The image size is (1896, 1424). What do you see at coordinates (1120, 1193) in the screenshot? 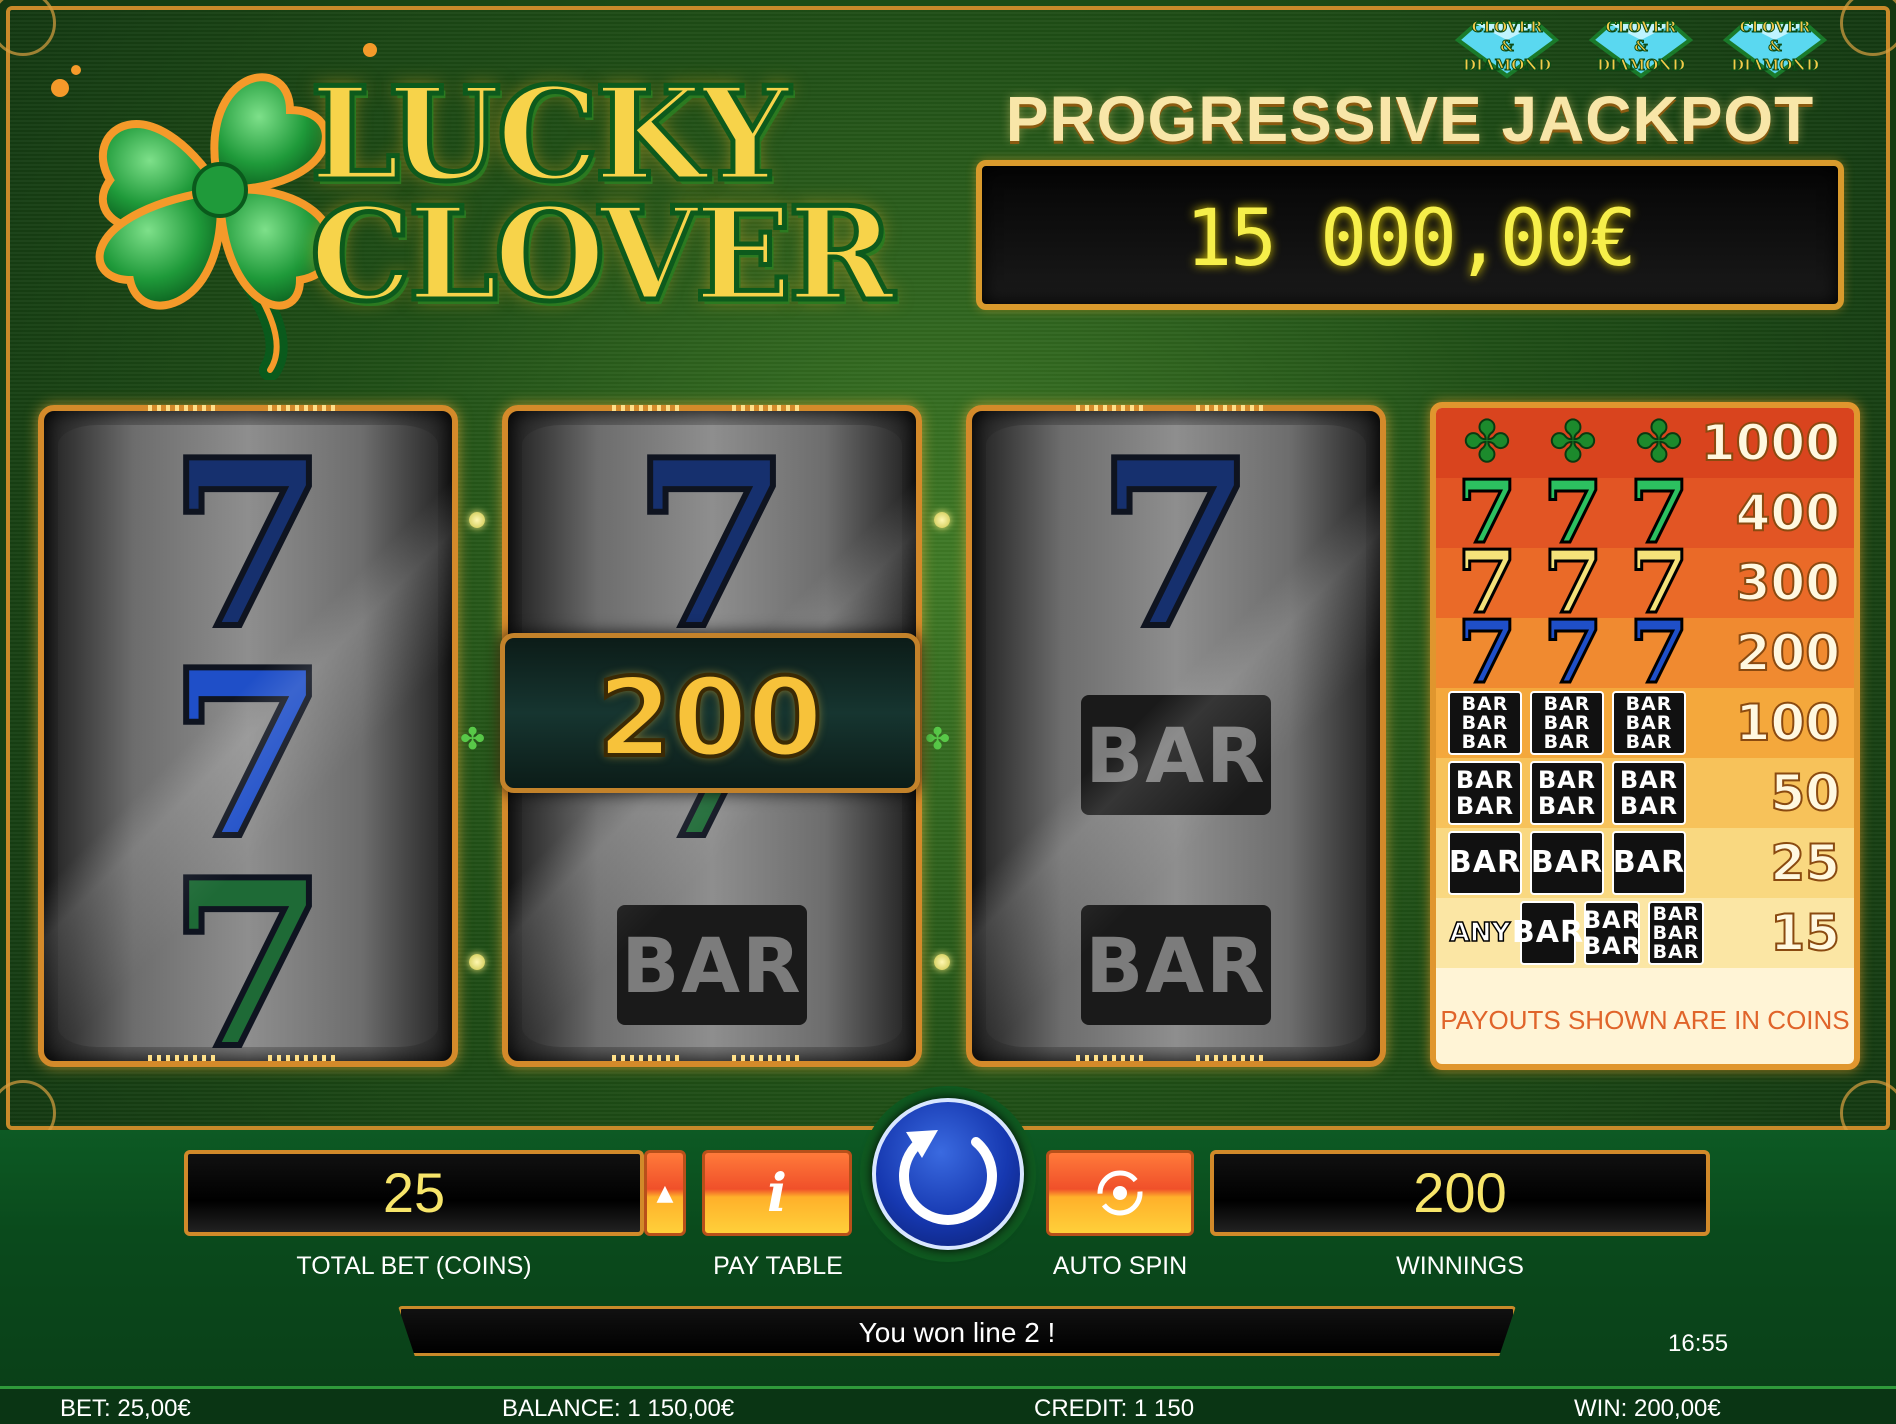
I see `auto-spin-button` at bounding box center [1120, 1193].